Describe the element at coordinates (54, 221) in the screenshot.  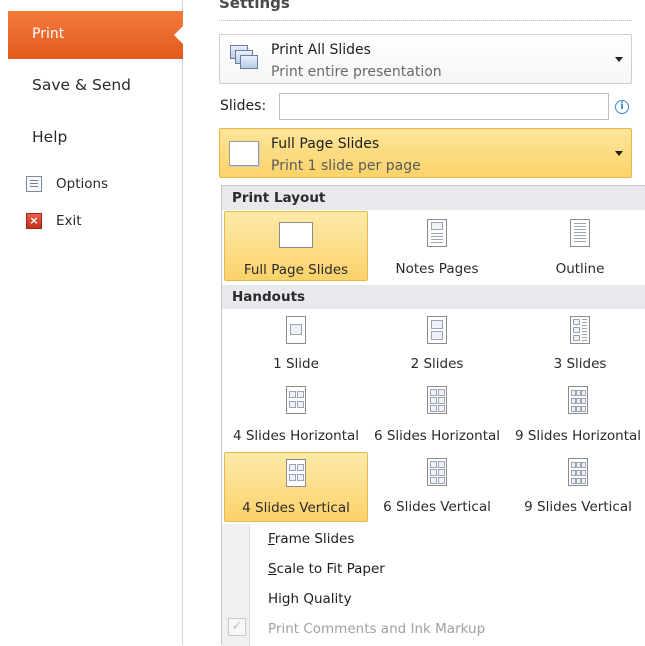
I see `nav-exit: × Exit` at that location.